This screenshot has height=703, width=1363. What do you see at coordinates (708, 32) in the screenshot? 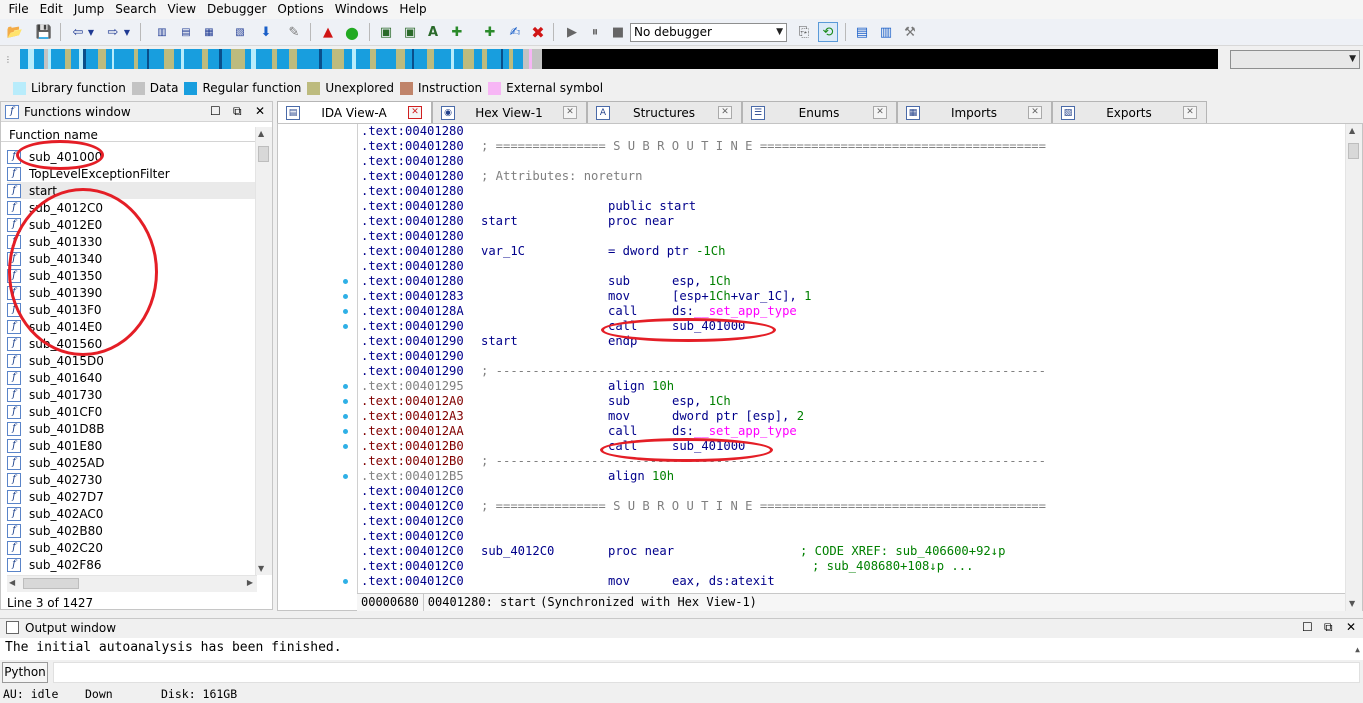
I see `debugger-select: No debugger ▼` at bounding box center [708, 32].